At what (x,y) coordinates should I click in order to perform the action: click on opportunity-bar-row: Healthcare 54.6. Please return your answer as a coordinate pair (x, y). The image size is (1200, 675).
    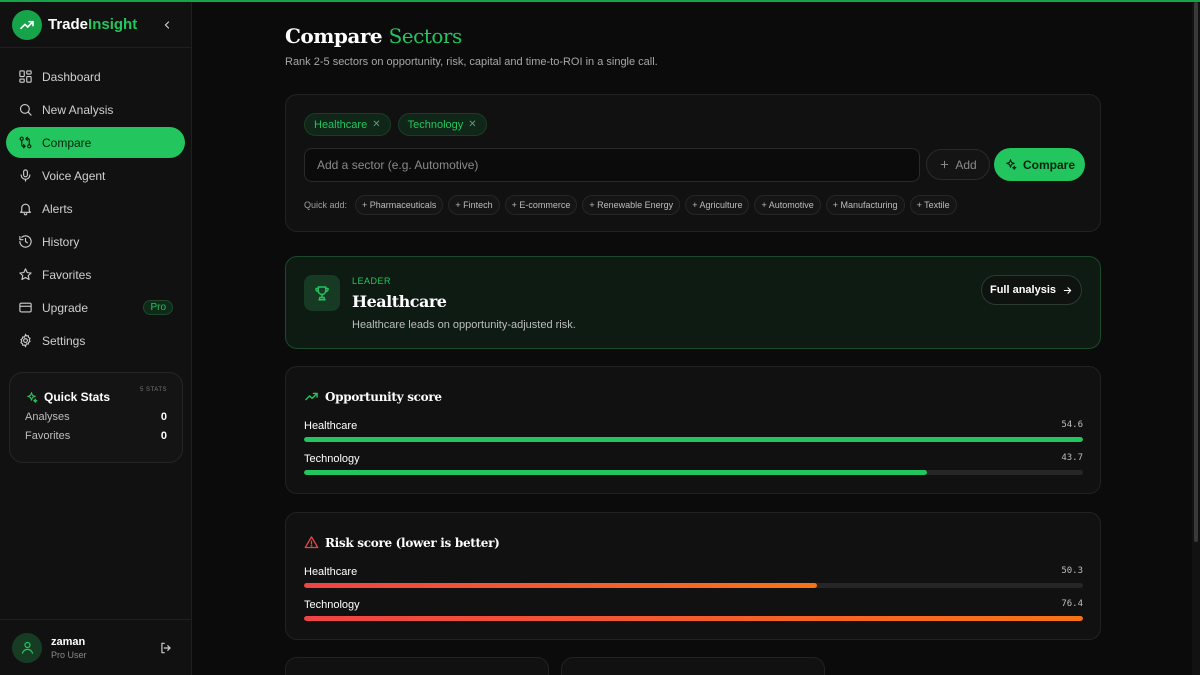
    Looking at the image, I should click on (693, 431).